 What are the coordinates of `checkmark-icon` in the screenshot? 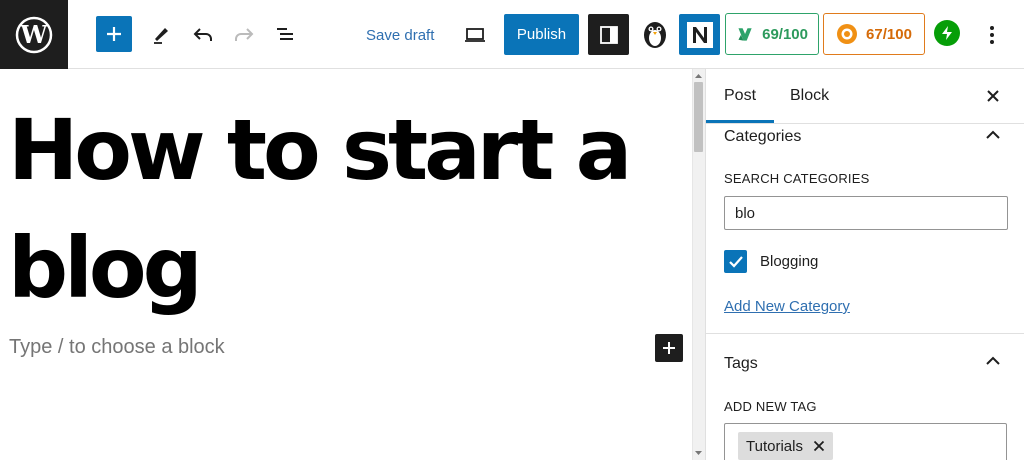 It's located at (735, 261).